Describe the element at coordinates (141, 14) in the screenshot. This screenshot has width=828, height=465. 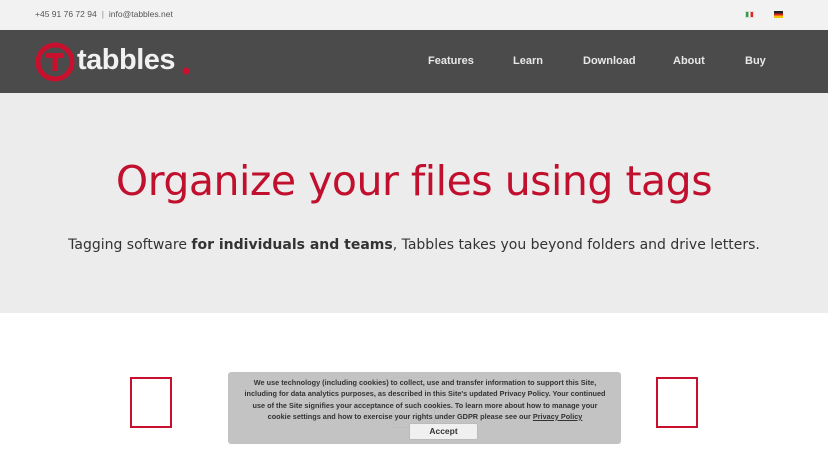
I see `email-link: info@tabbles.net` at that location.